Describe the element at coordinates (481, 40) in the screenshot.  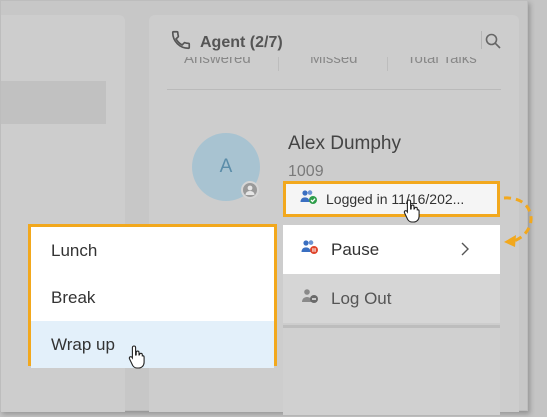
I see `header-divider` at that location.